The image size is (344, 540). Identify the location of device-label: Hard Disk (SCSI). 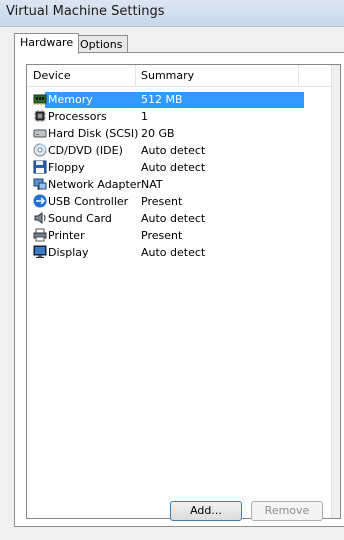
(93, 133).